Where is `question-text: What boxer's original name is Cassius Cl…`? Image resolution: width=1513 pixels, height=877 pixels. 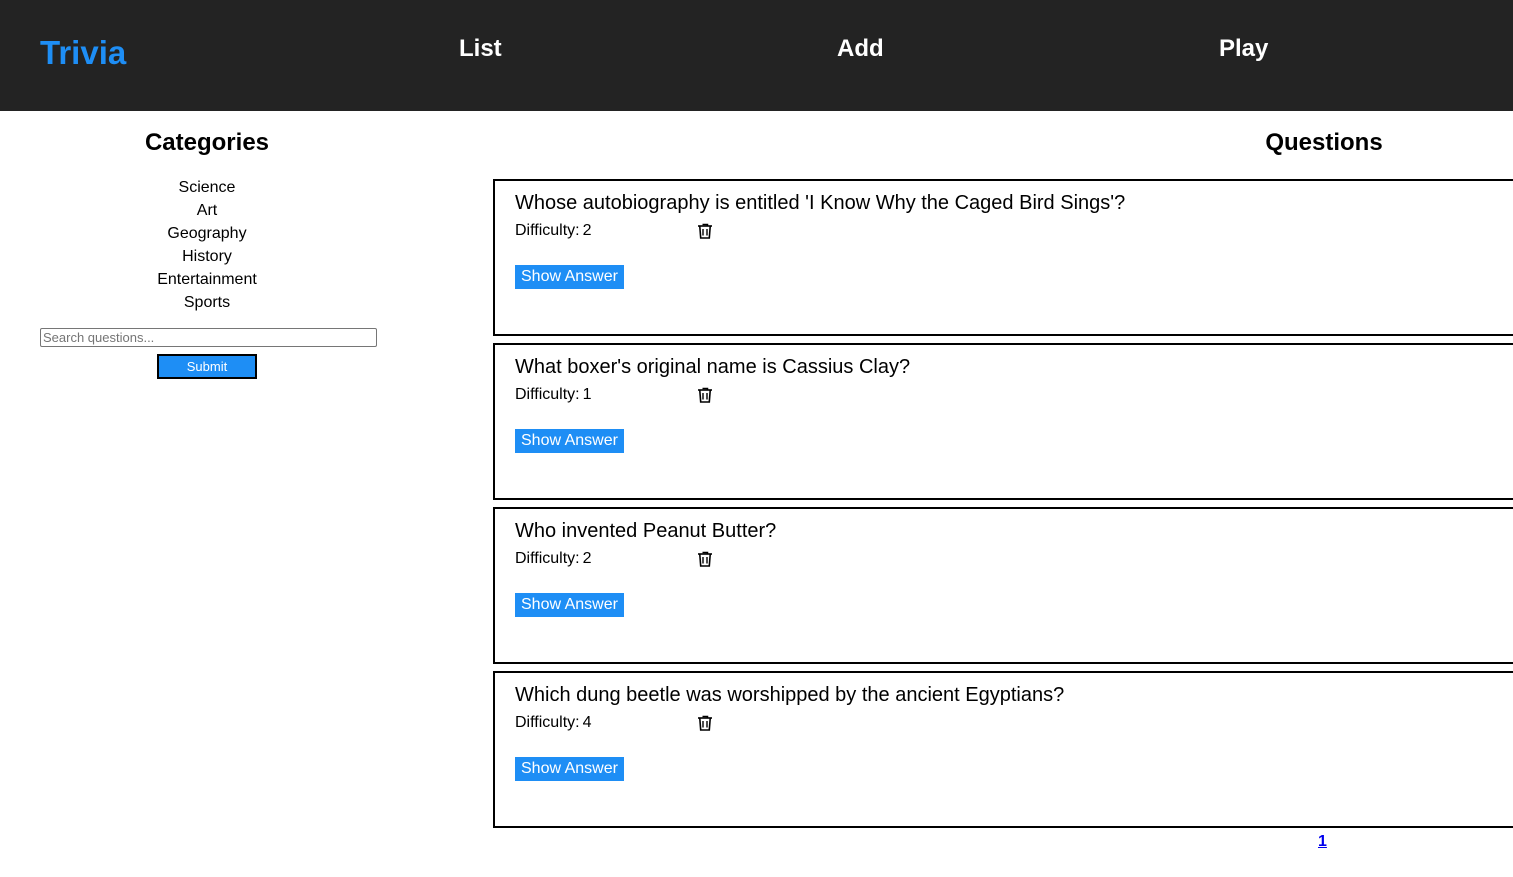 question-text: What boxer's original name is Cassius Cl… is located at coordinates (713, 367).